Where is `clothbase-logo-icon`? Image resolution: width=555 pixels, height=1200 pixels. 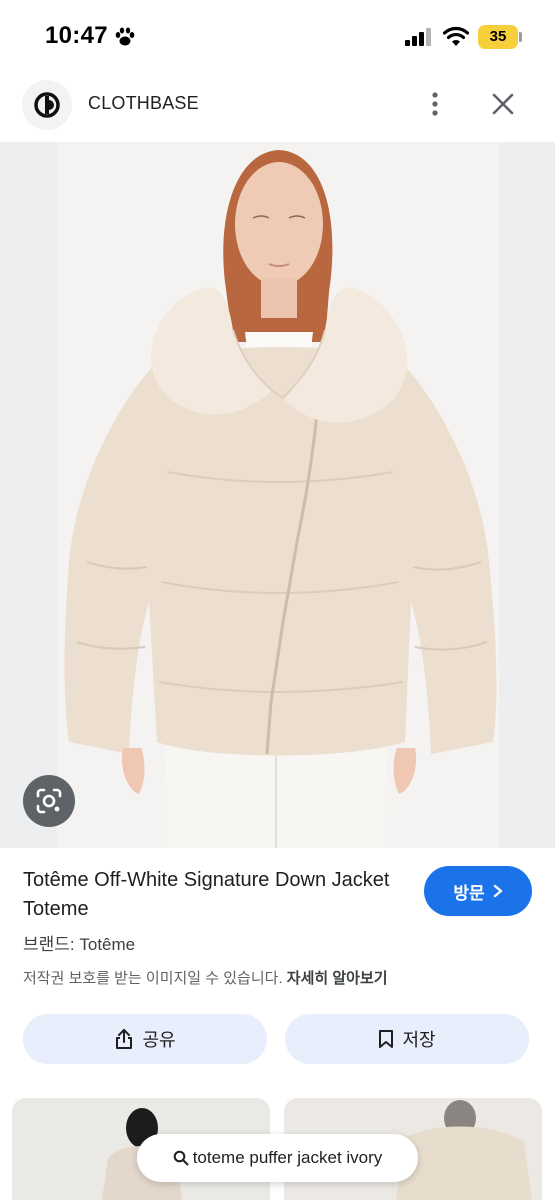 clothbase-logo-icon is located at coordinates (47, 105).